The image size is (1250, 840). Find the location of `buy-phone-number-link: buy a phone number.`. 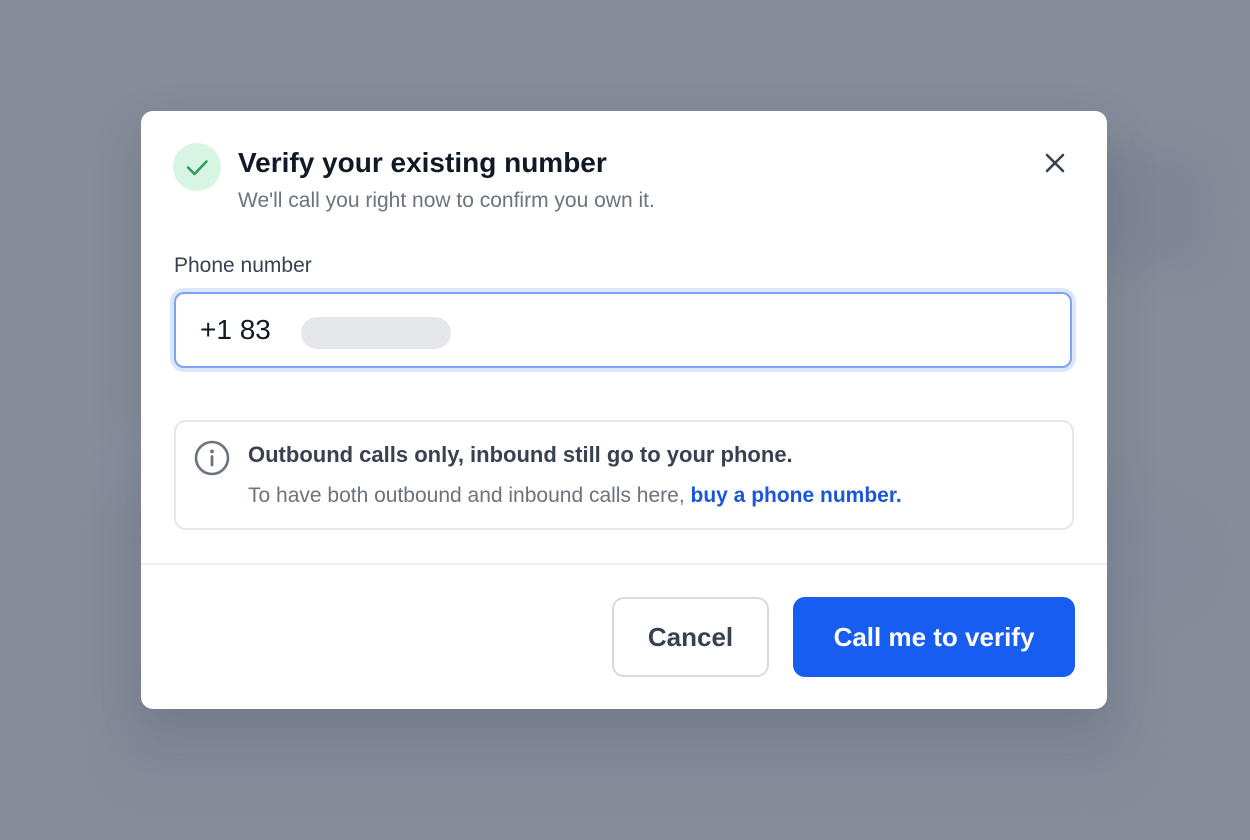

buy-phone-number-link: buy a phone number. is located at coordinates (796, 495).